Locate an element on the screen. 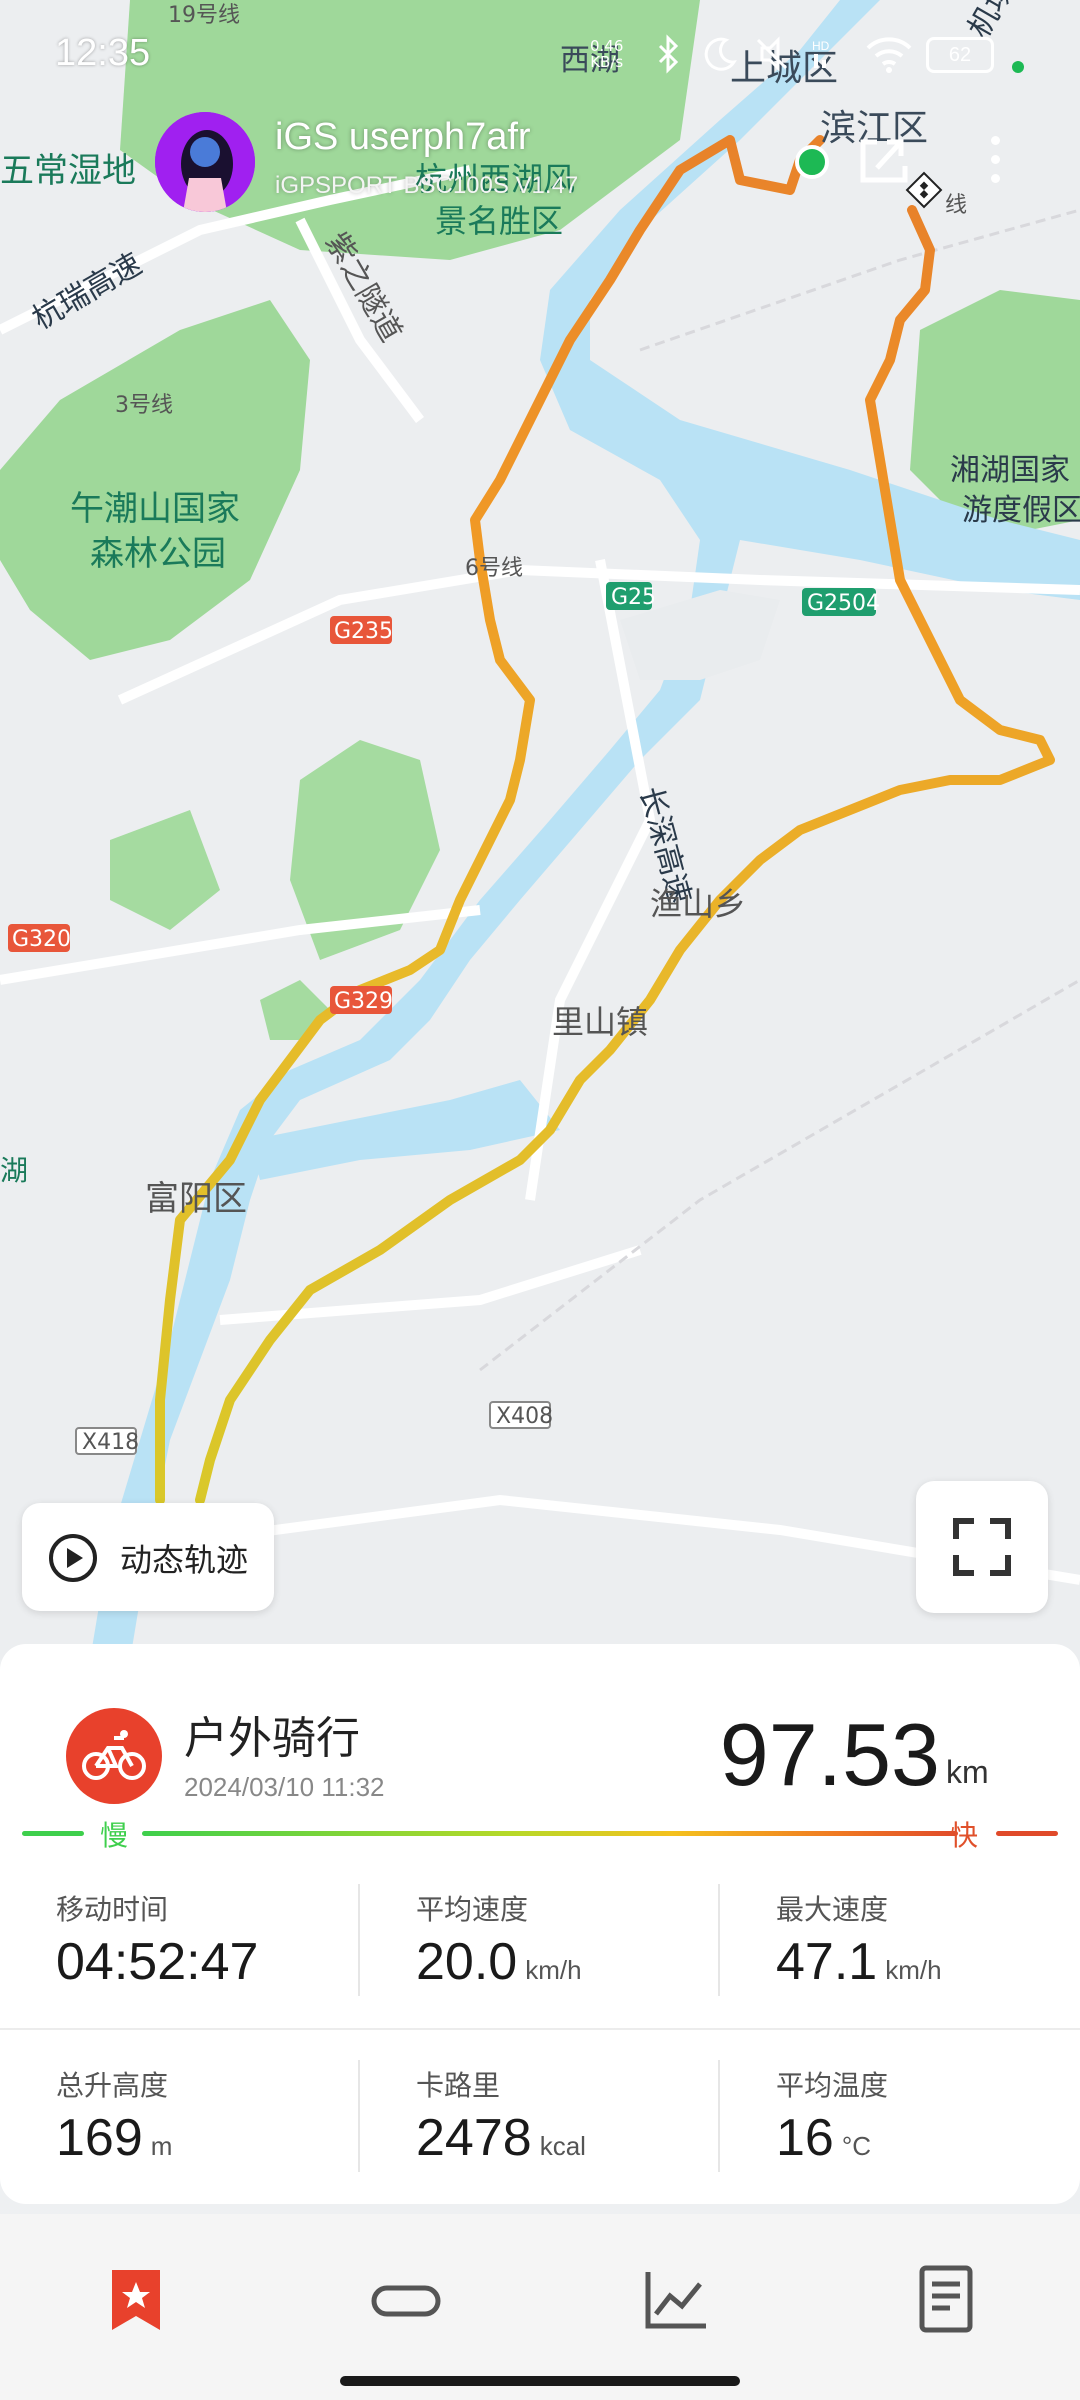 This screenshot has width=1080, height=2400. fullscreen-button is located at coordinates (982, 1547).